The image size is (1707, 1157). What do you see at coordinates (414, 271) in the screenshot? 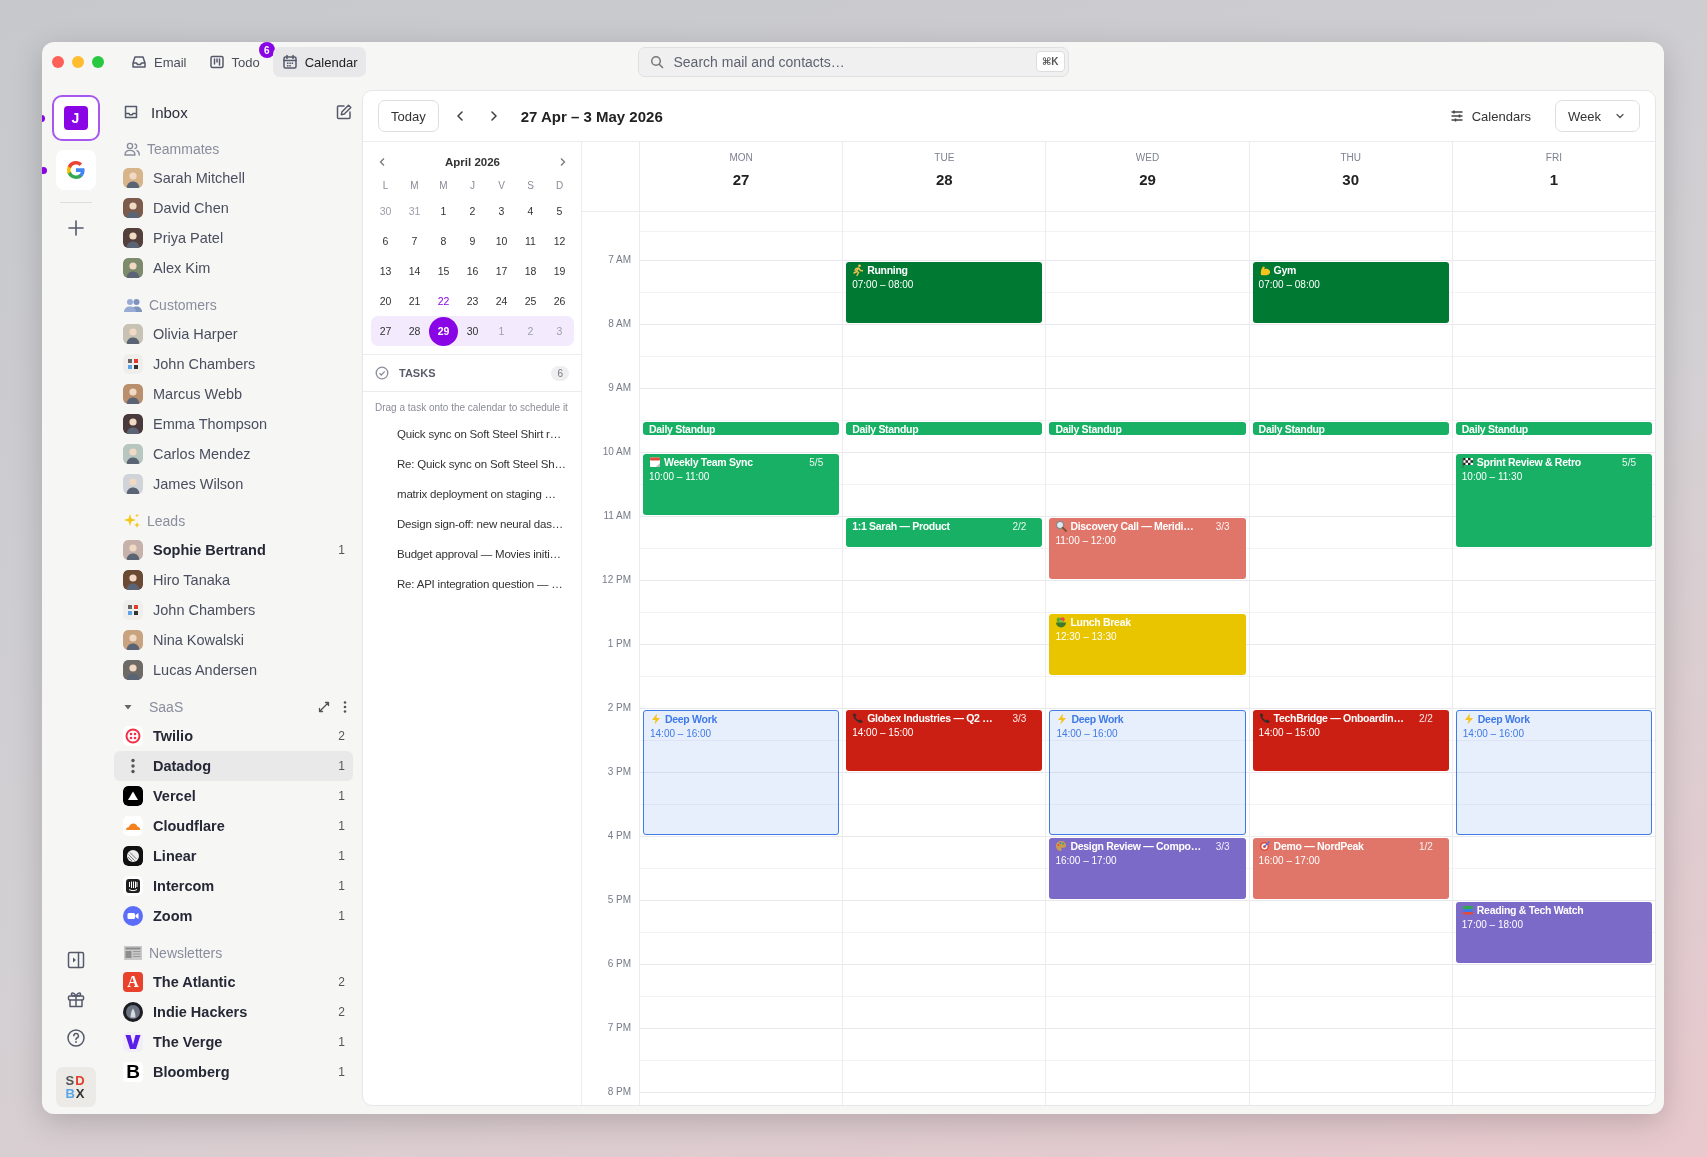
I see `calendar-day: 14` at bounding box center [414, 271].